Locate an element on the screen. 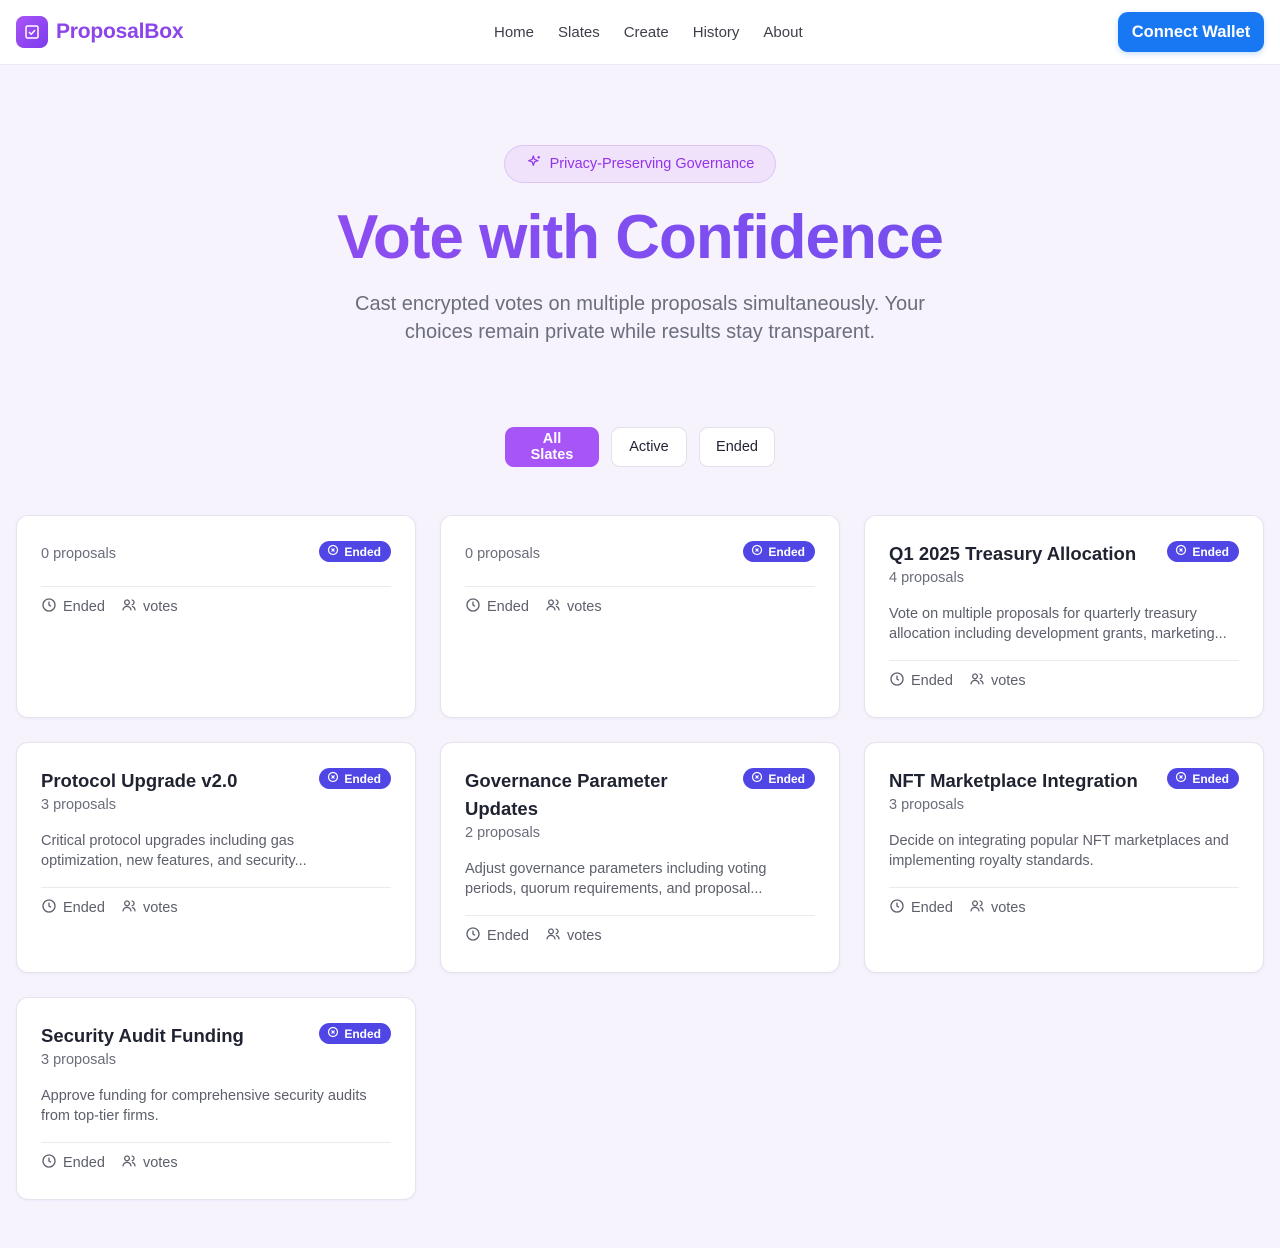  filter-all-slates: All Slates is located at coordinates (552, 447).